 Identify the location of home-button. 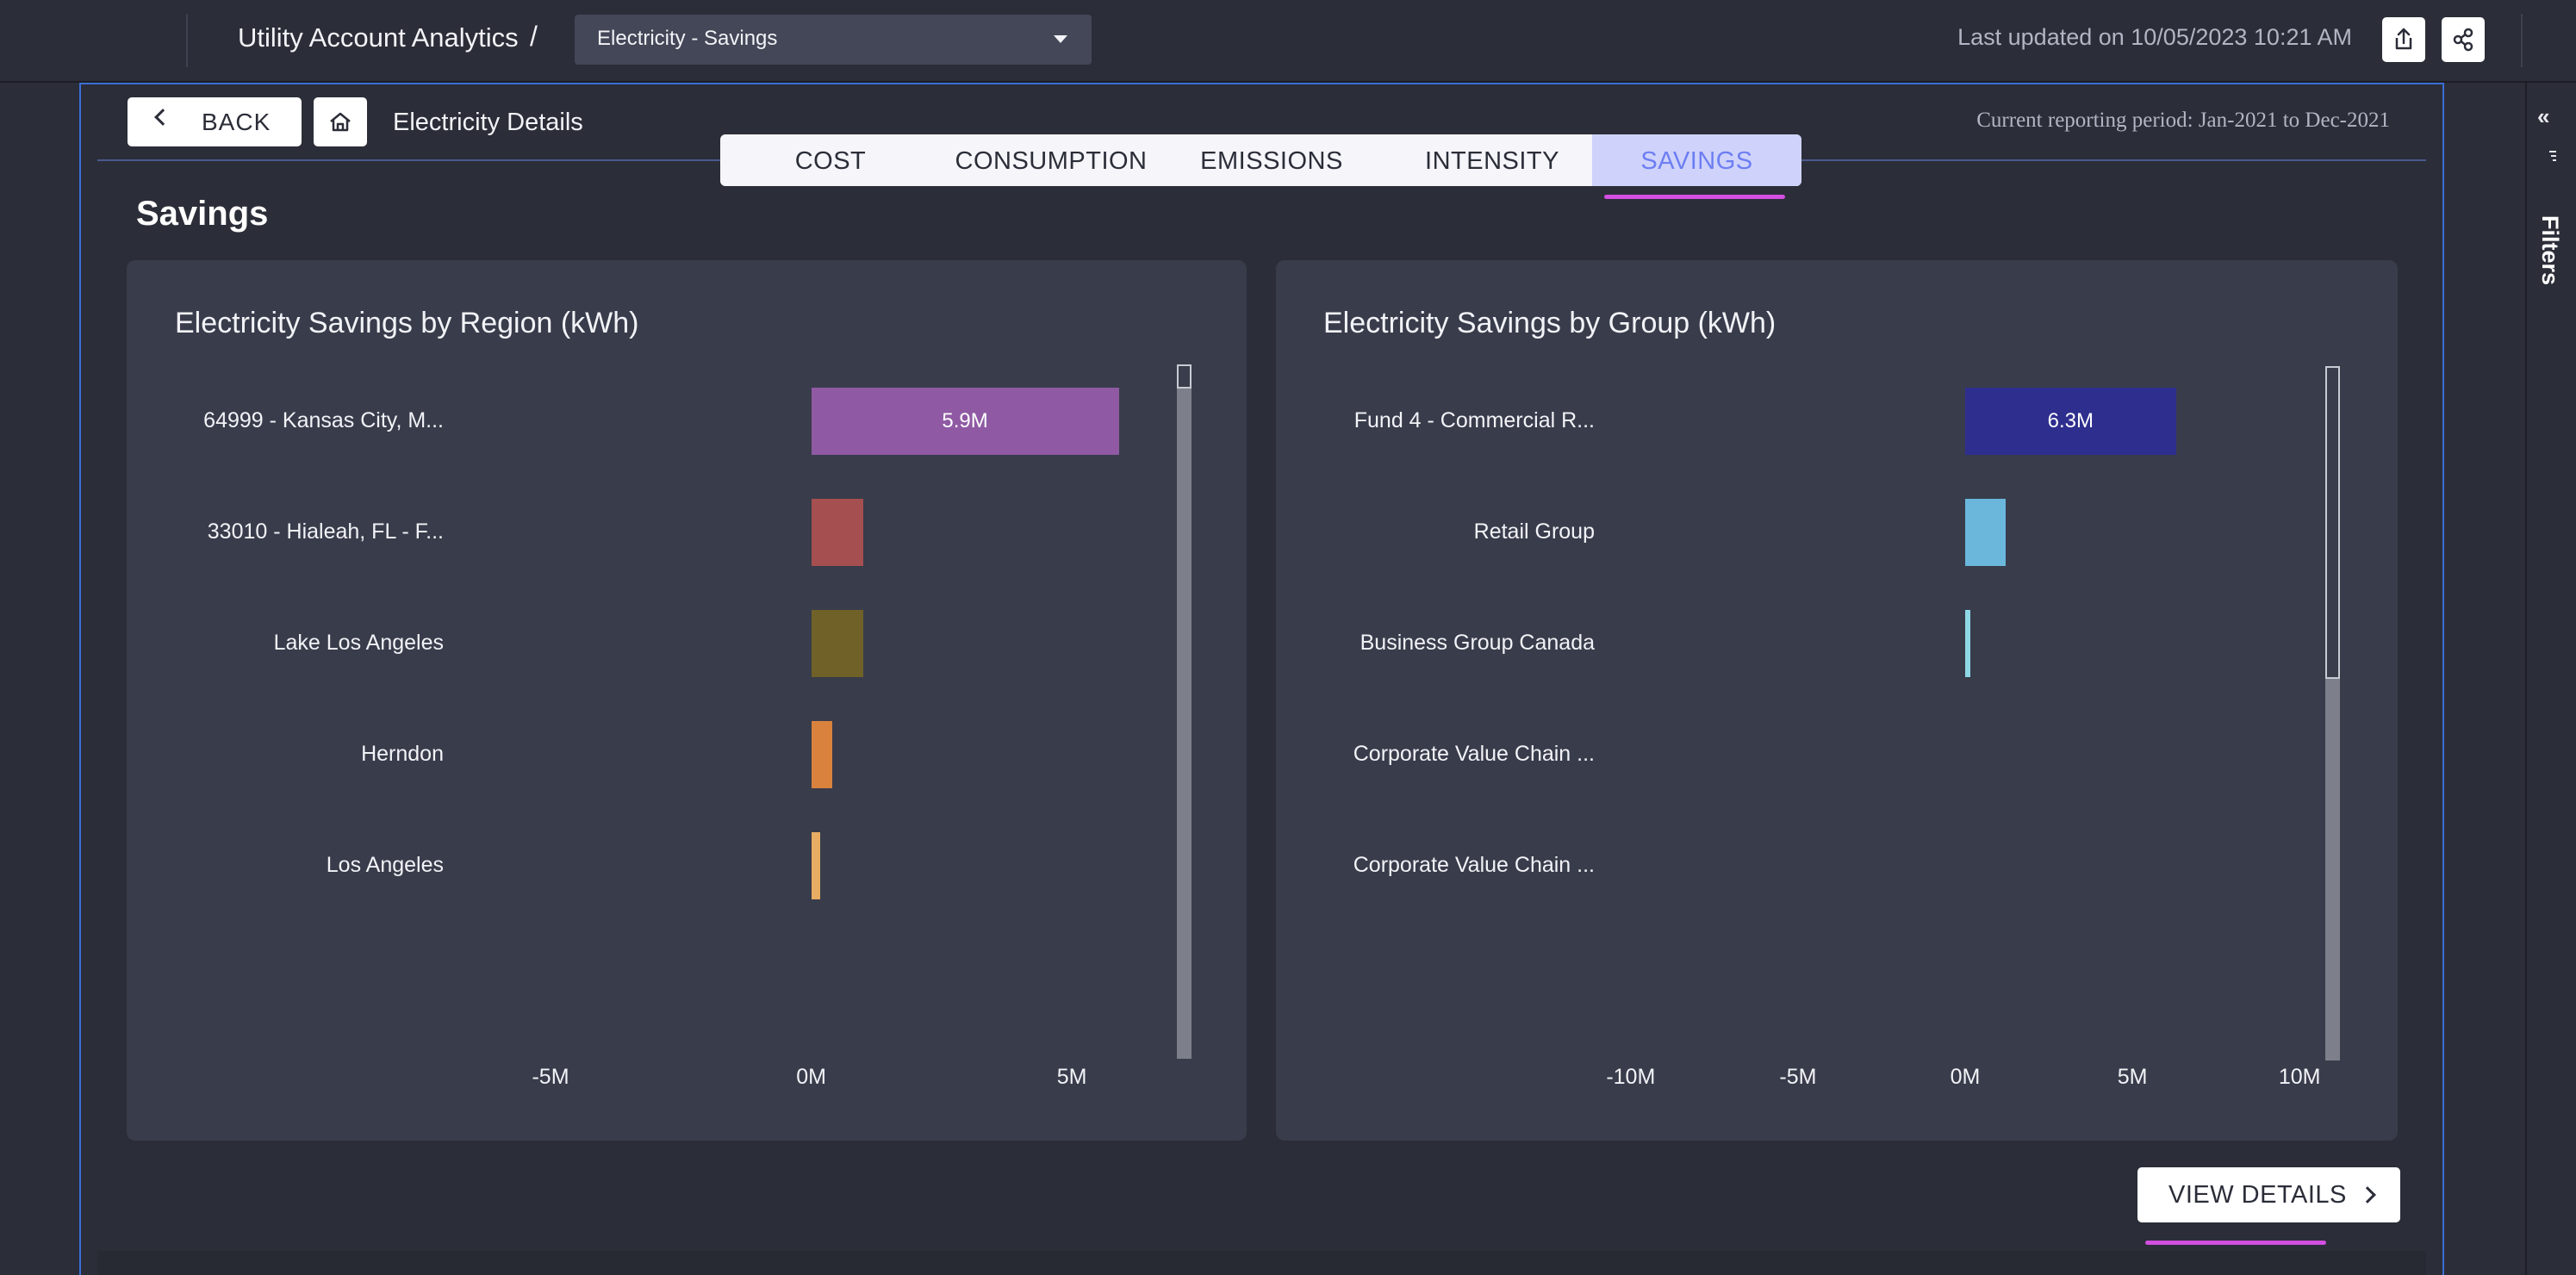
(341, 122).